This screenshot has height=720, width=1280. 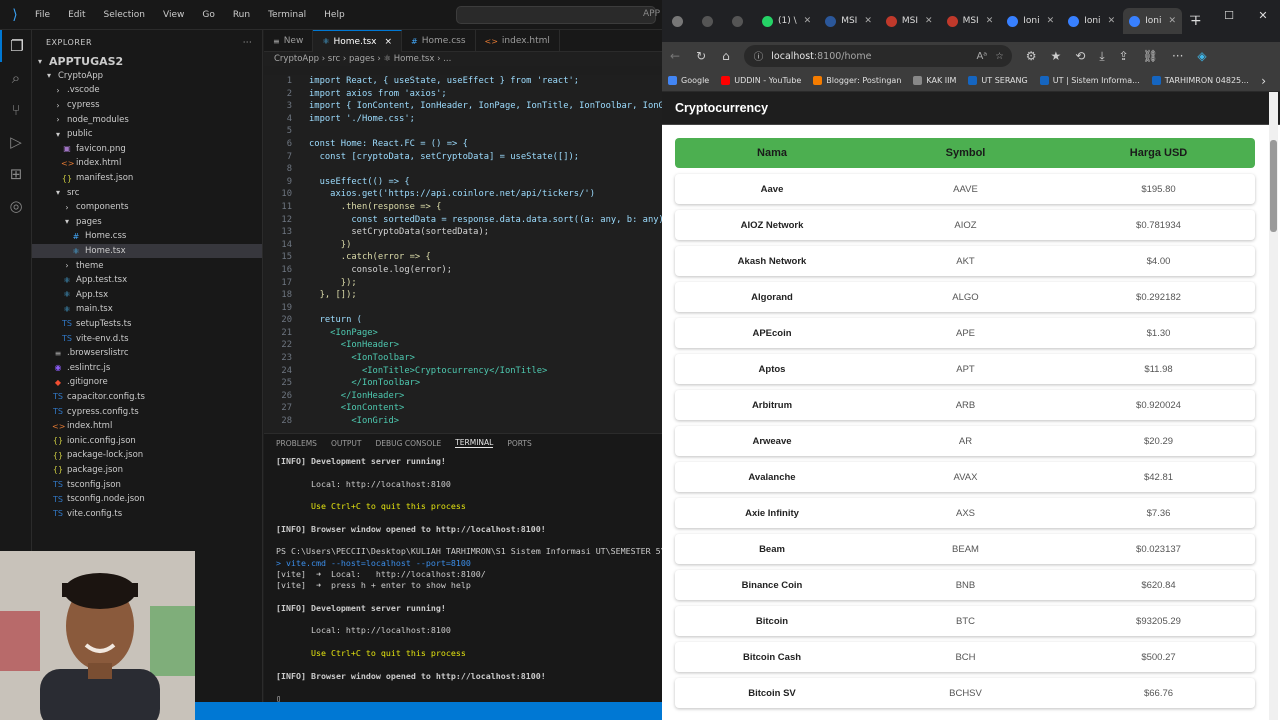 What do you see at coordinates (147, 382) in the screenshot?
I see `tree-item: ◆ .gitignore` at bounding box center [147, 382].